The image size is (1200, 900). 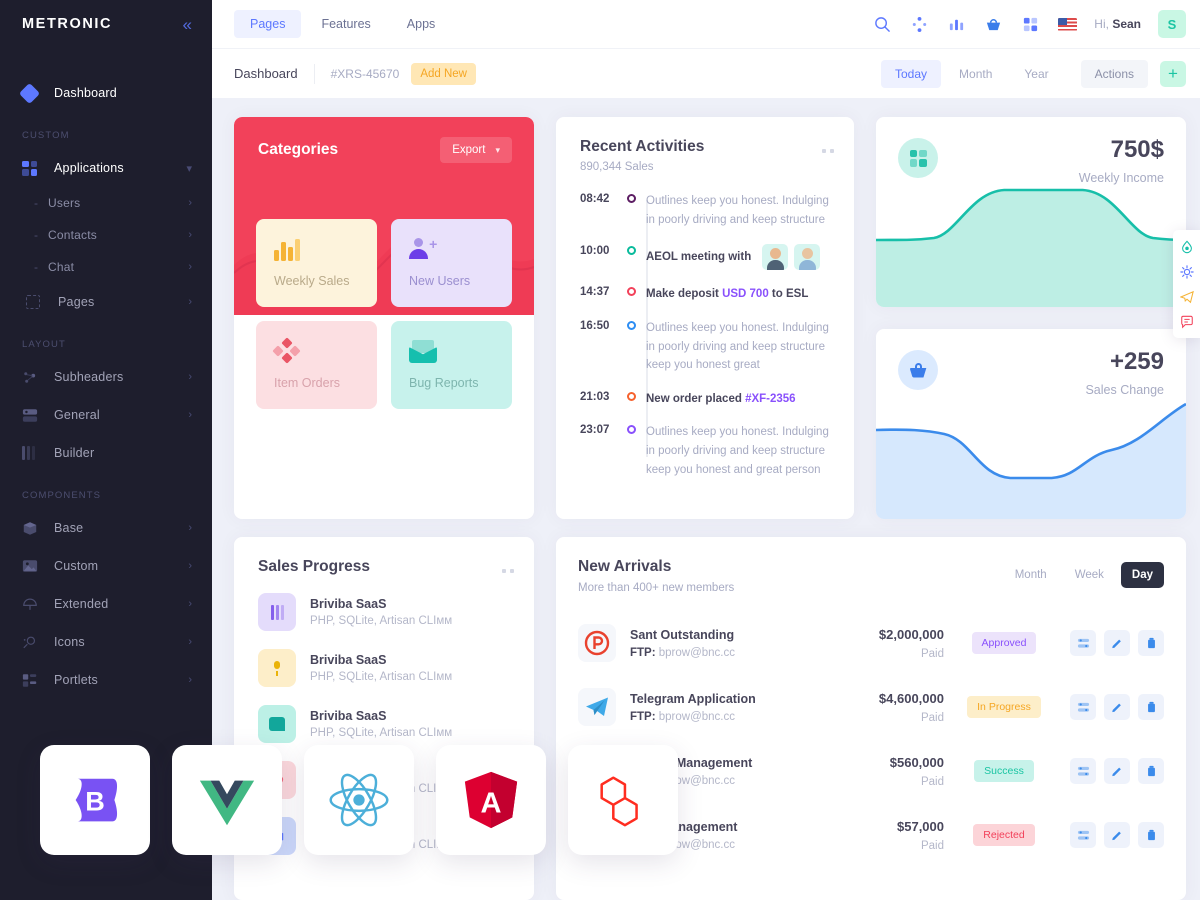 What do you see at coordinates (911, 73) in the screenshot?
I see `range-today: Today` at bounding box center [911, 73].